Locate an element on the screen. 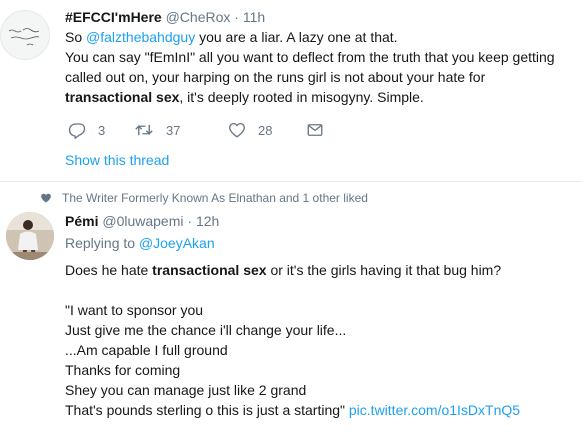  person-photo-avatar is located at coordinates (30, 236).